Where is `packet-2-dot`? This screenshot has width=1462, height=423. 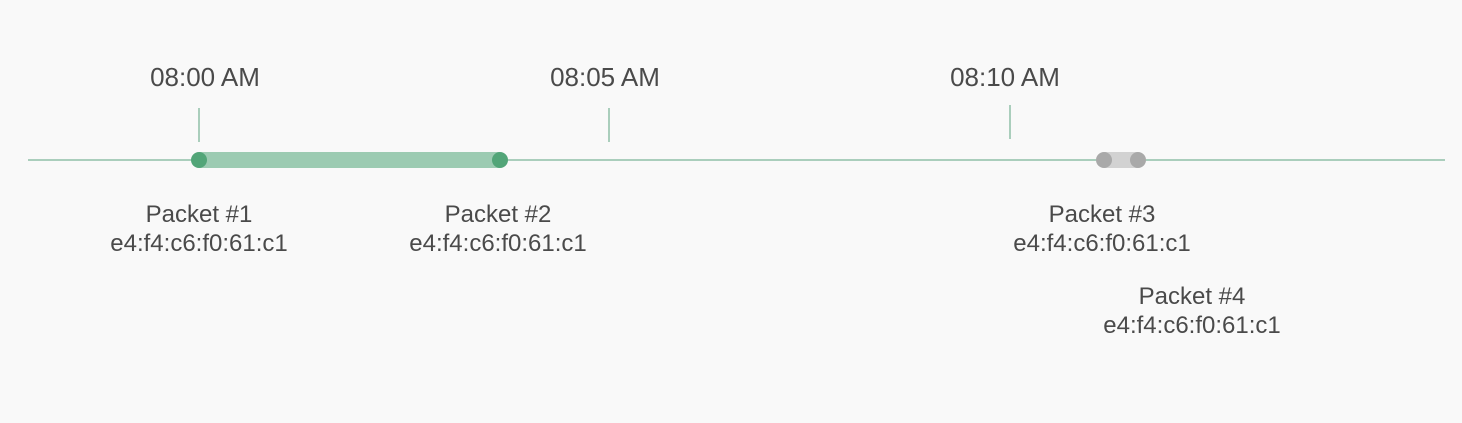 packet-2-dot is located at coordinates (500, 160).